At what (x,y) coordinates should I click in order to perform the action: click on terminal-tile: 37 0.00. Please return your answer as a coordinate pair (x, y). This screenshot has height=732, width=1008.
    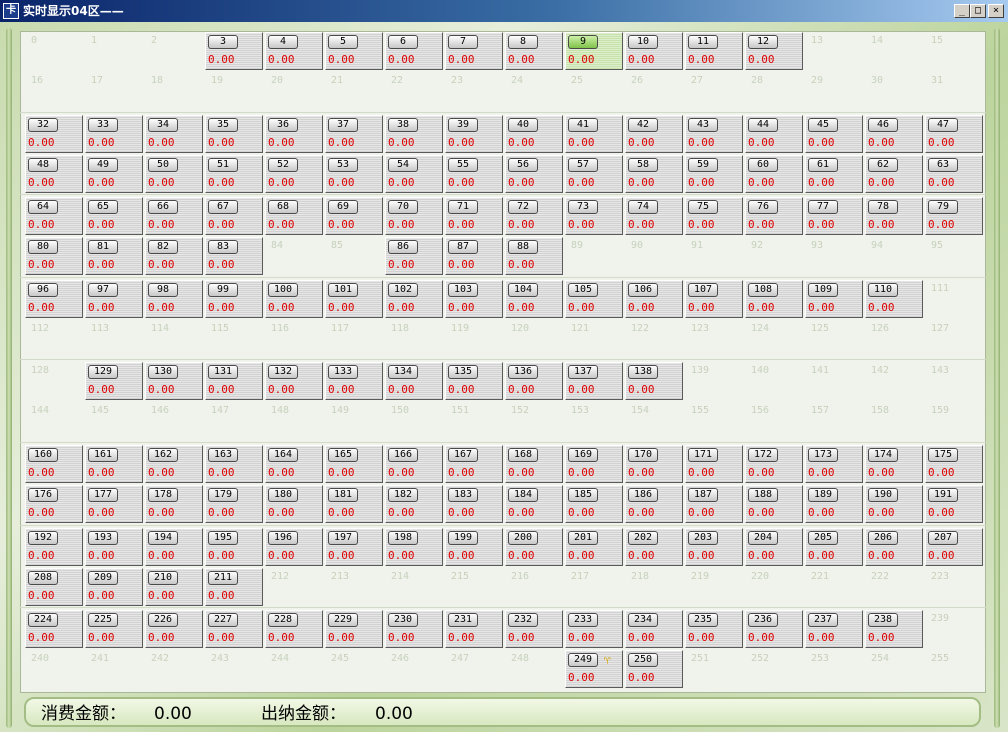
    Looking at the image, I should click on (354, 134).